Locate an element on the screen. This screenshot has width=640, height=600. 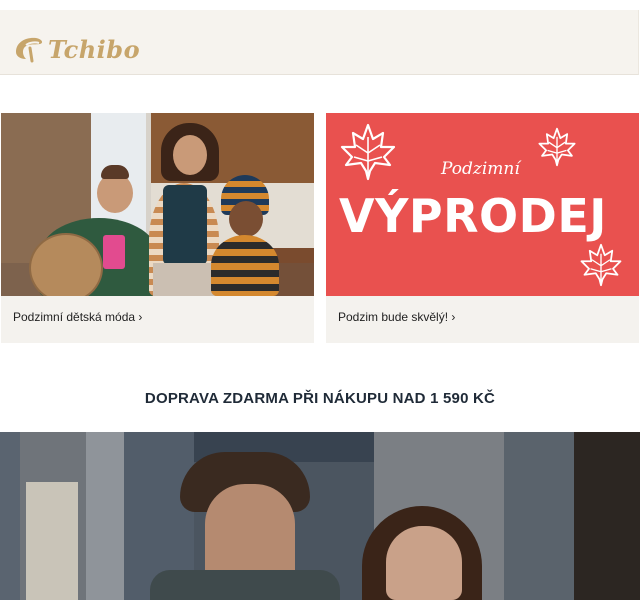
site-header: Tchibo is located at coordinates (319, 42).